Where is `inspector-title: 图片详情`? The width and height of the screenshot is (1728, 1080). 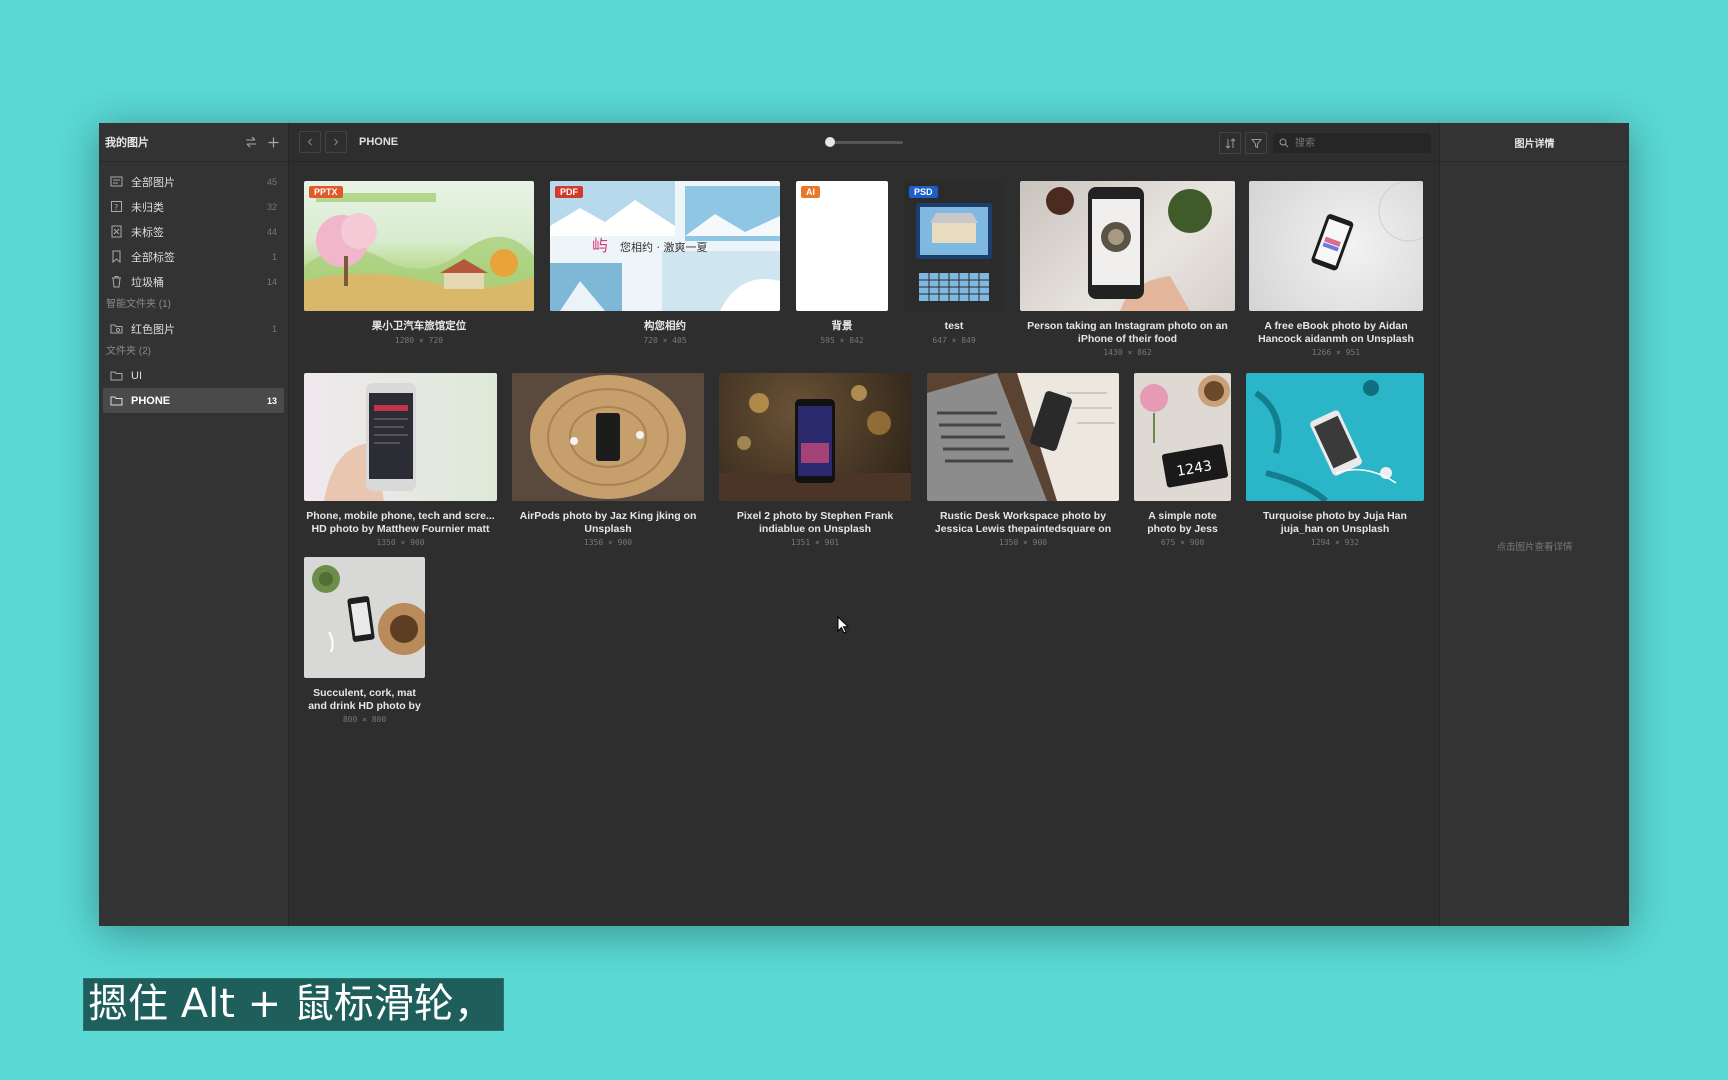 inspector-title: 图片详情 is located at coordinates (1534, 142).